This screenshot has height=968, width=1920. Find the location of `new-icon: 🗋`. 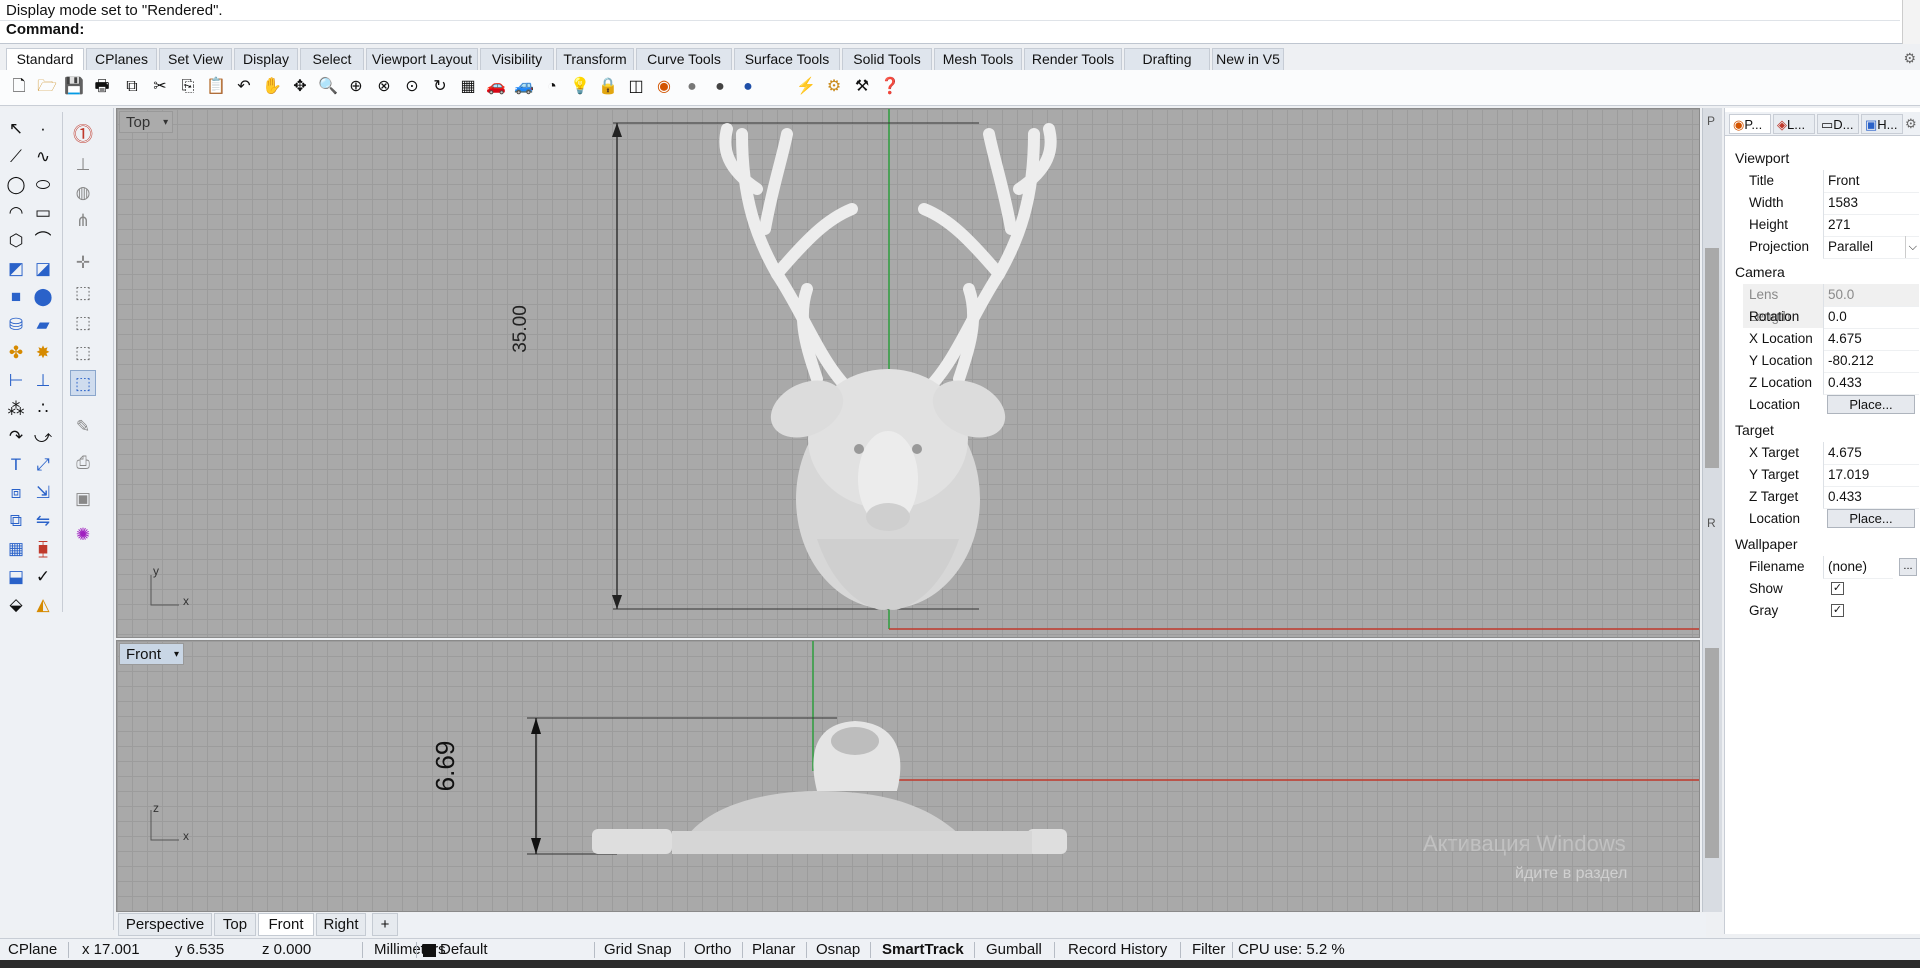

new-icon: 🗋 is located at coordinates (19, 87).